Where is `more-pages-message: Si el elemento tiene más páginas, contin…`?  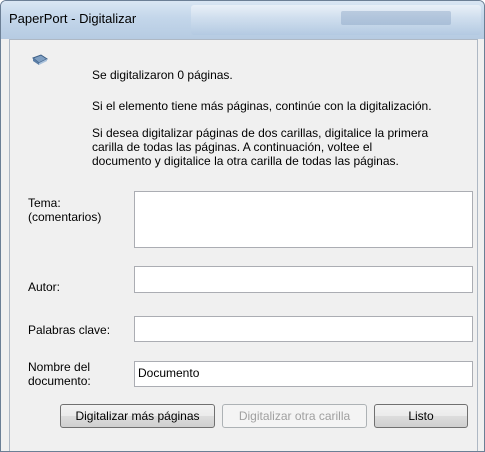
more-pages-message: Si el elemento tiene más páginas, contin… is located at coordinates (262, 106).